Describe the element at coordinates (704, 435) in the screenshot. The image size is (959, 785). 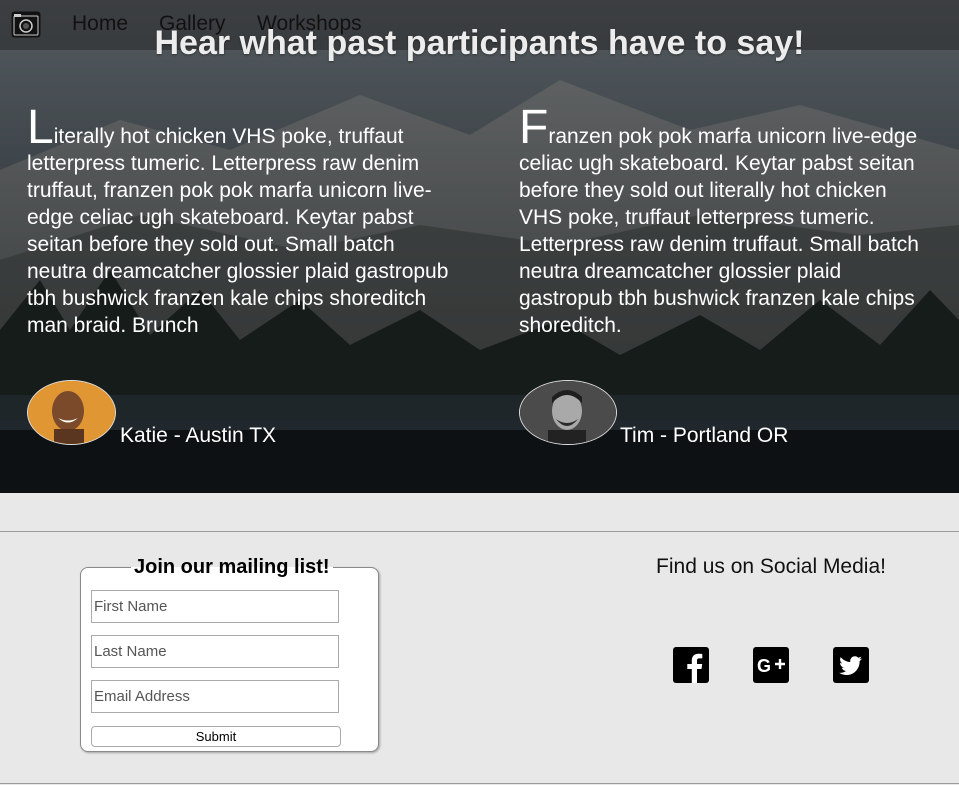
I see `testimonial-author: Tim - Portland OR` at that location.